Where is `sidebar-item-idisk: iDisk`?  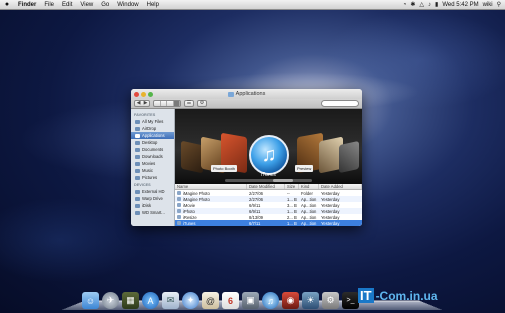 sidebar-item-idisk: iDisk is located at coordinates (152, 205).